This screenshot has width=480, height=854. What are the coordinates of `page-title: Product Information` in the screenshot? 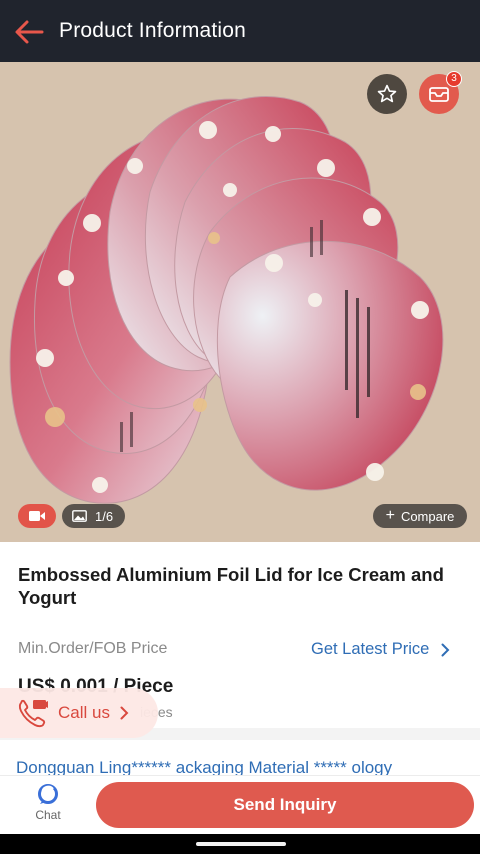 It's located at (153, 30).